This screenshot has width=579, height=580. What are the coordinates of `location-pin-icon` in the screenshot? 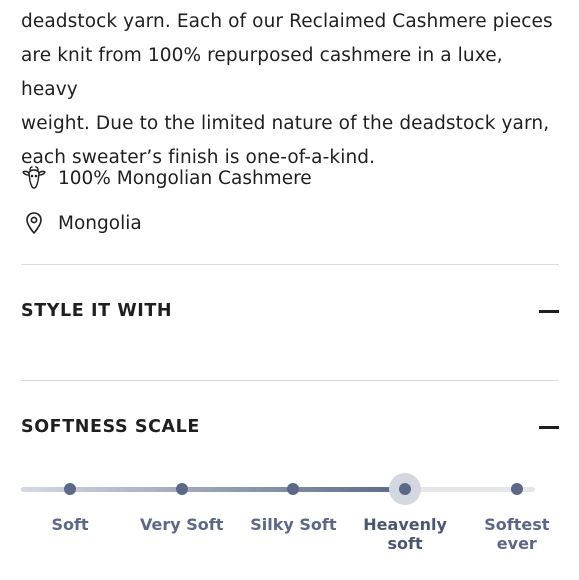 It's located at (34, 223).